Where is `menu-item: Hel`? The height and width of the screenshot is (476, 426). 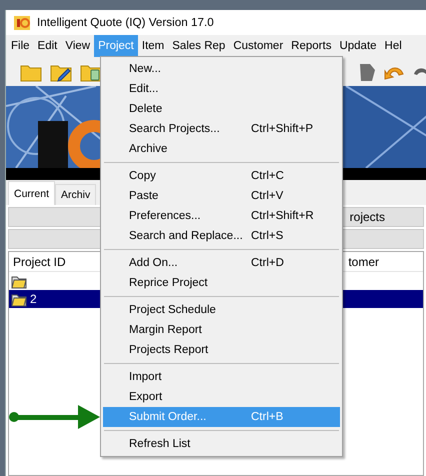
menu-item: Hel is located at coordinates (393, 46).